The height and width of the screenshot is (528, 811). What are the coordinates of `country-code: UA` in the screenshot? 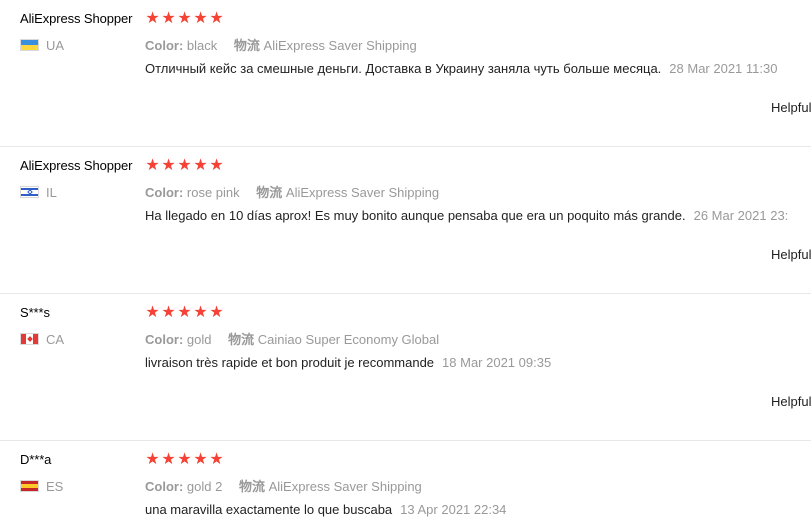 It's located at (55, 45).